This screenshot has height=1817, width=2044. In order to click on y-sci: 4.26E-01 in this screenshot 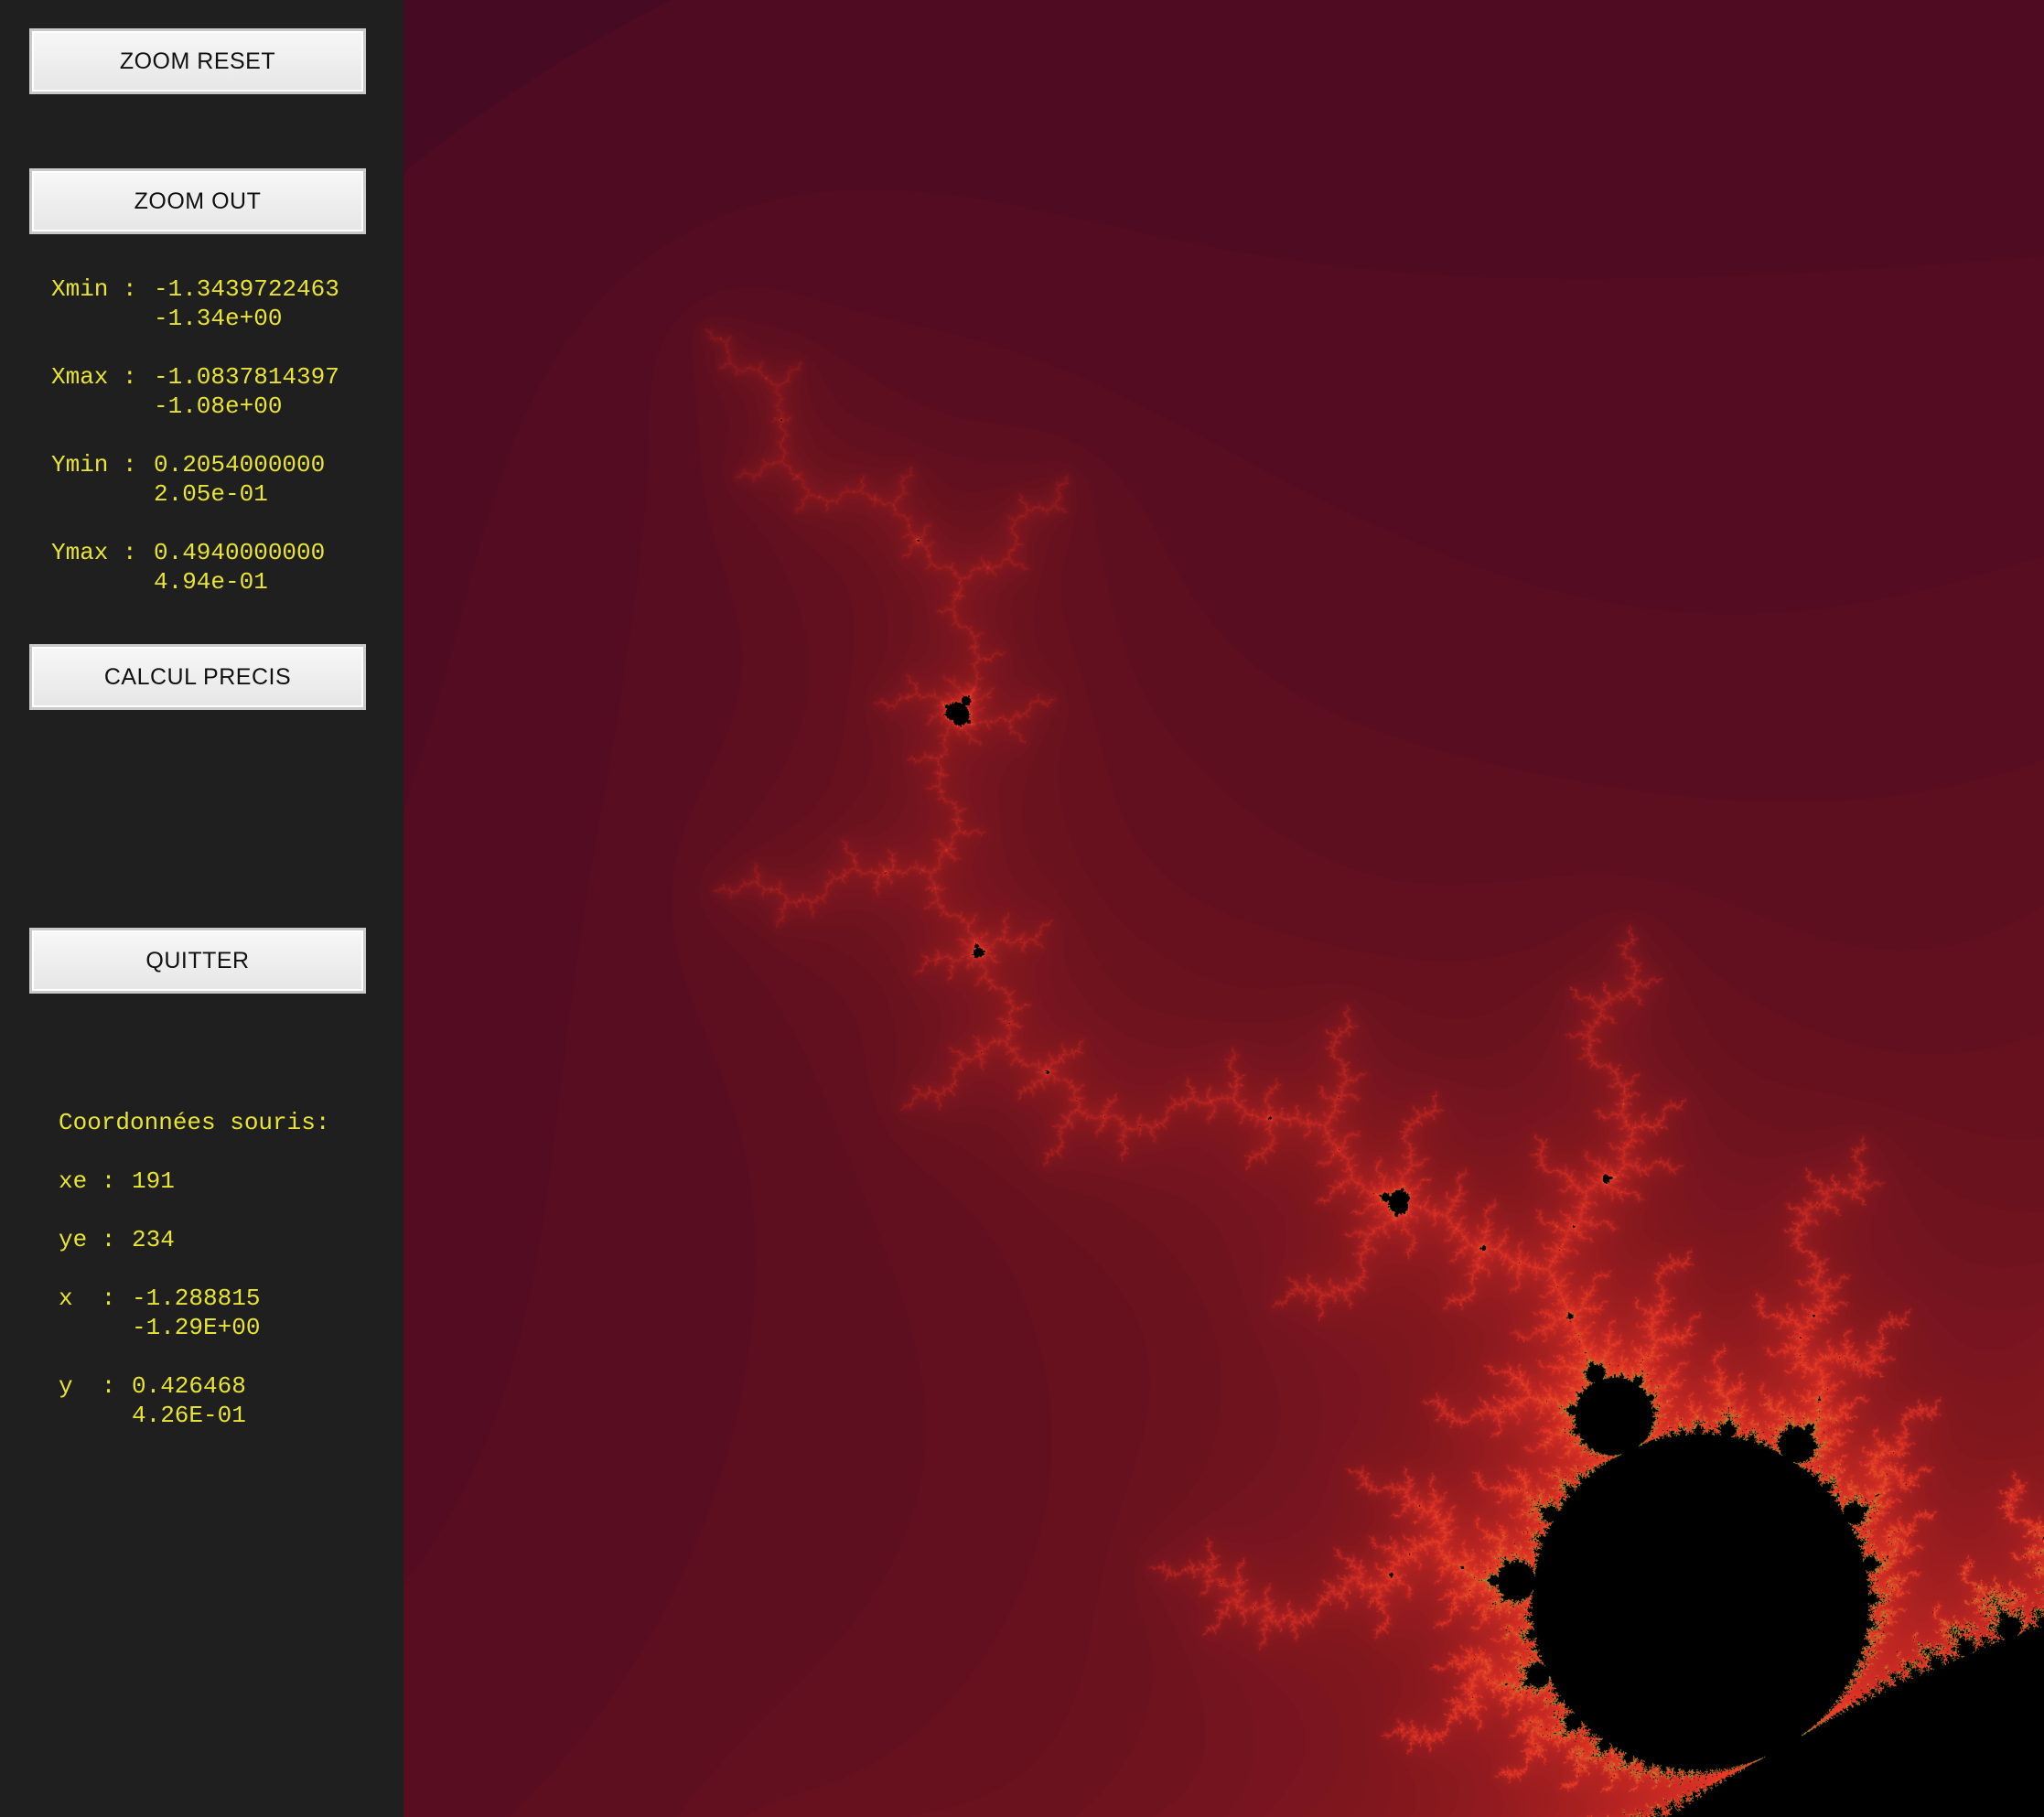, I will do `click(189, 1416)`.